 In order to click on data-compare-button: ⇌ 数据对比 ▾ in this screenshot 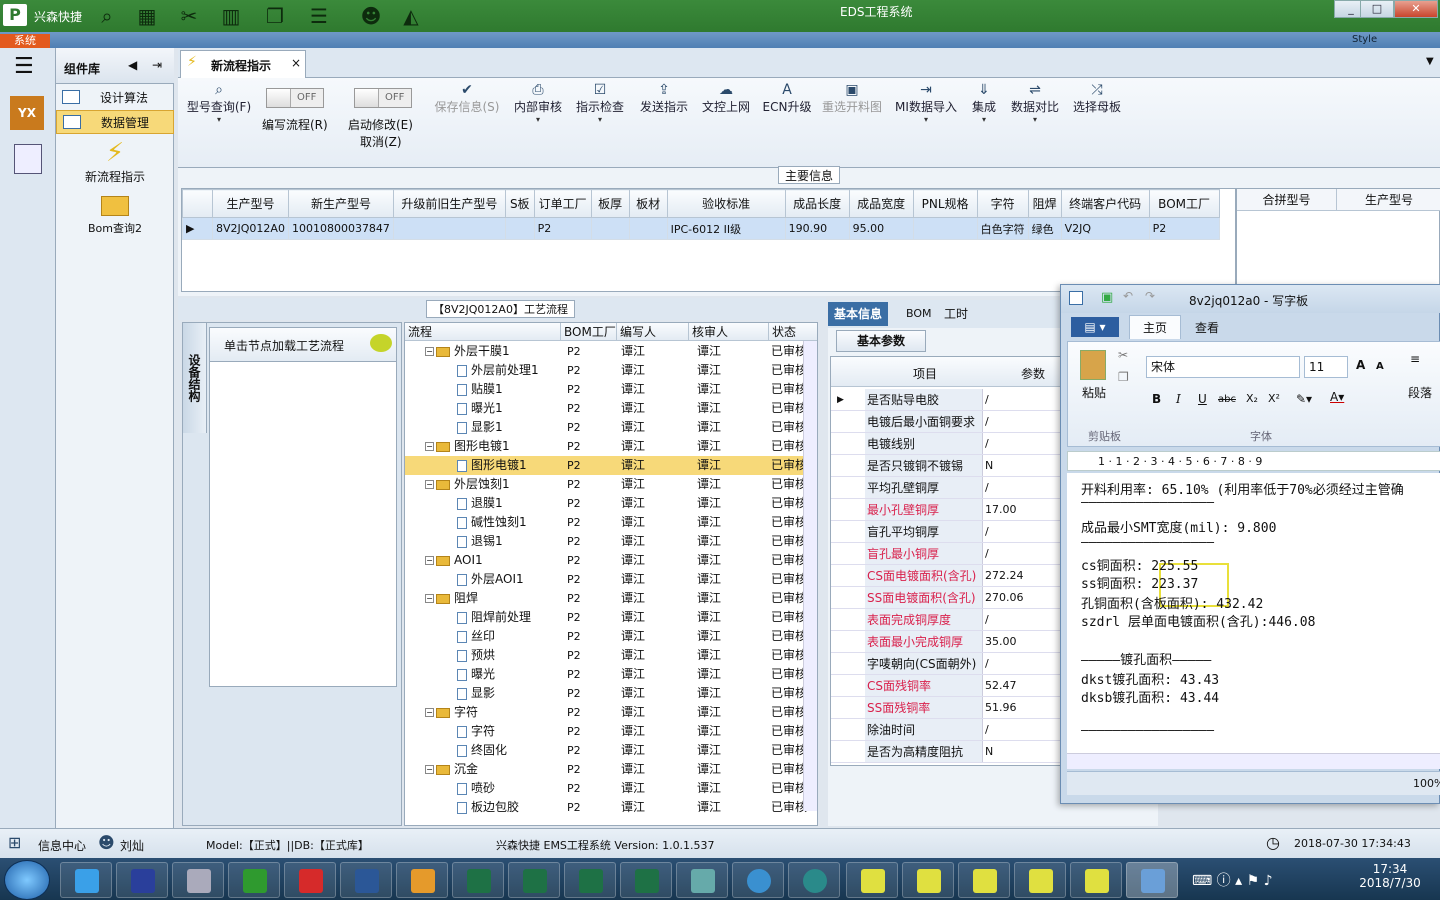, I will do `click(1035, 103)`.